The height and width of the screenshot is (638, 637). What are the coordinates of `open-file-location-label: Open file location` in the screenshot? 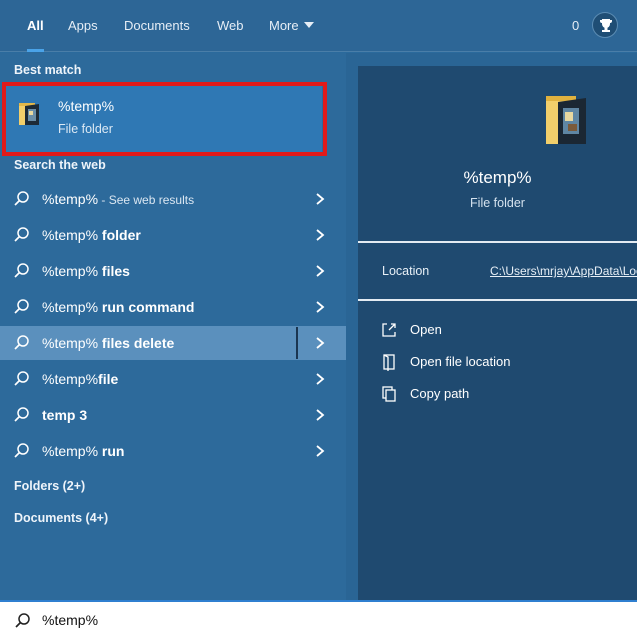 It's located at (460, 361).